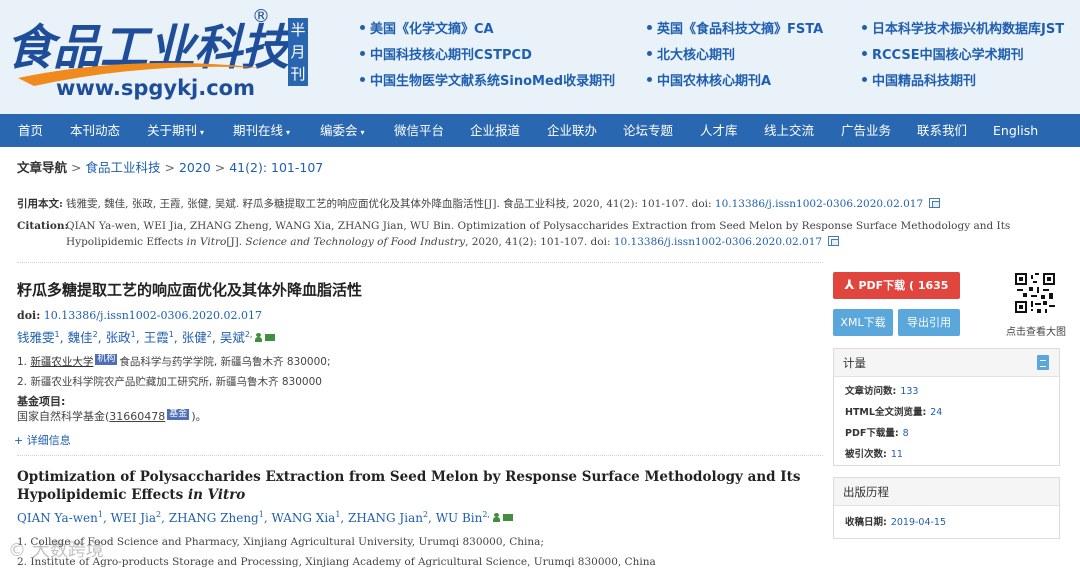  What do you see at coordinates (866, 130) in the screenshot?
I see `nav-item-ads: 广告业务` at bounding box center [866, 130].